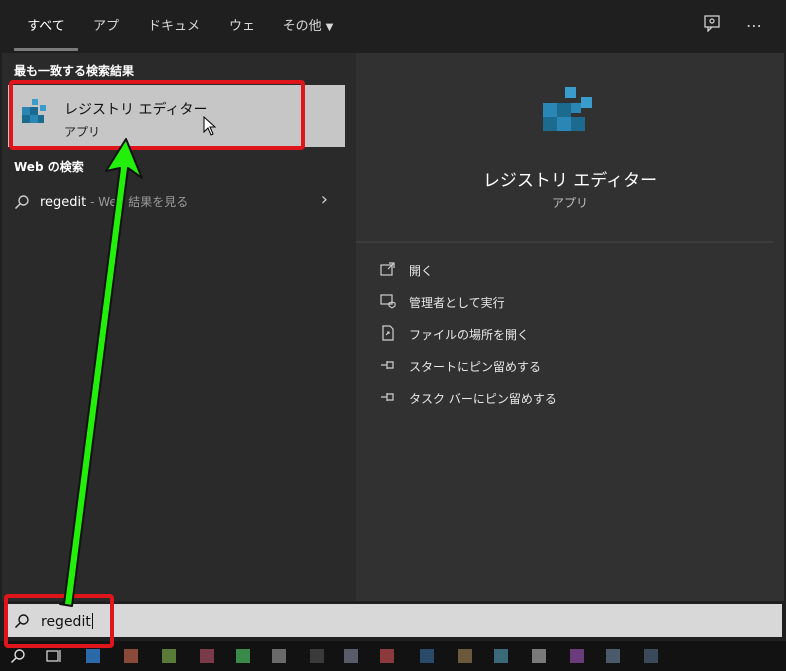 This screenshot has height=671, width=786. I want to click on mouse-cursor-icon, so click(210, 126).